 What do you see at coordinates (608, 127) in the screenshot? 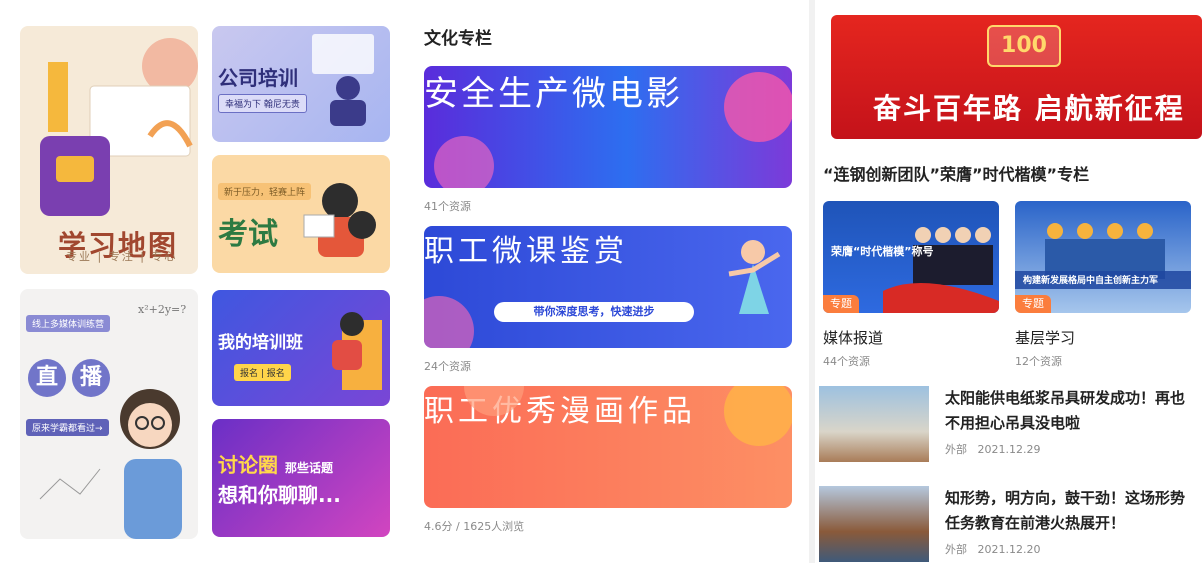
I see `safety-micro-film-banner: 安全生产微电影` at bounding box center [608, 127].